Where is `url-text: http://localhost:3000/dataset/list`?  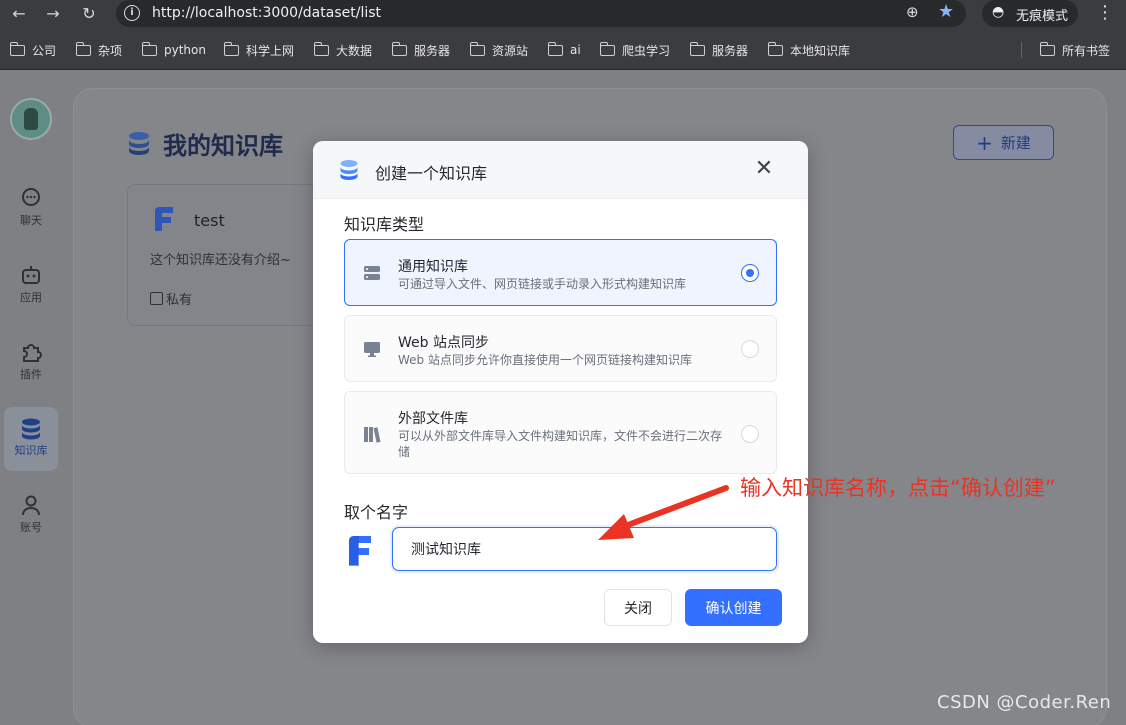 url-text: http://localhost:3000/dataset/list is located at coordinates (267, 13).